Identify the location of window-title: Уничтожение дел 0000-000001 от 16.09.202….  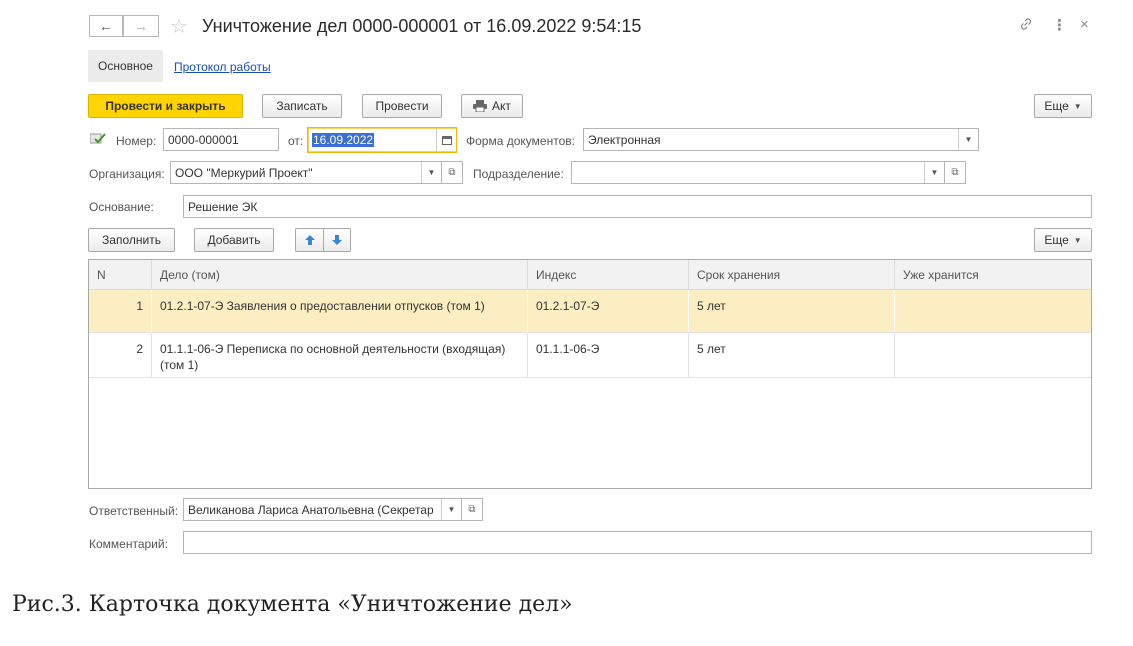
(422, 26).